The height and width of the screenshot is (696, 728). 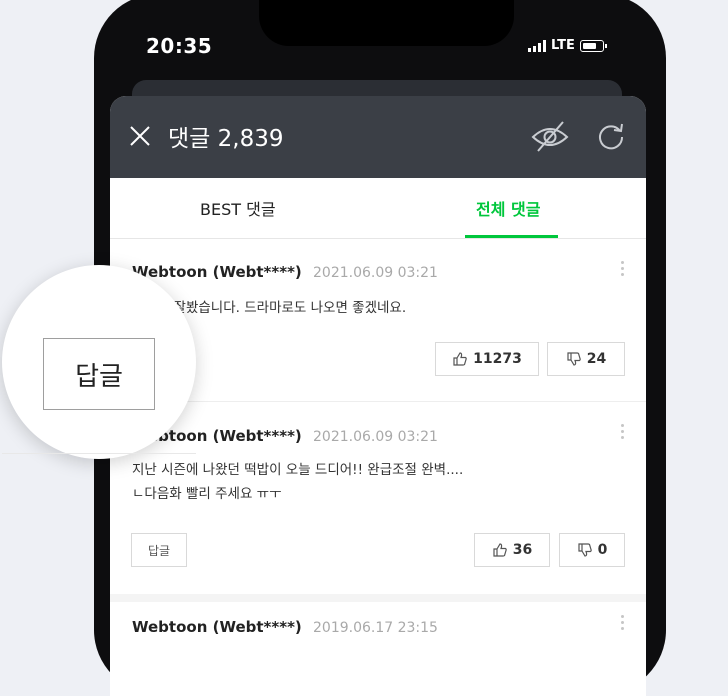 I want to click on status-indicators: LTE, so click(x=567, y=45).